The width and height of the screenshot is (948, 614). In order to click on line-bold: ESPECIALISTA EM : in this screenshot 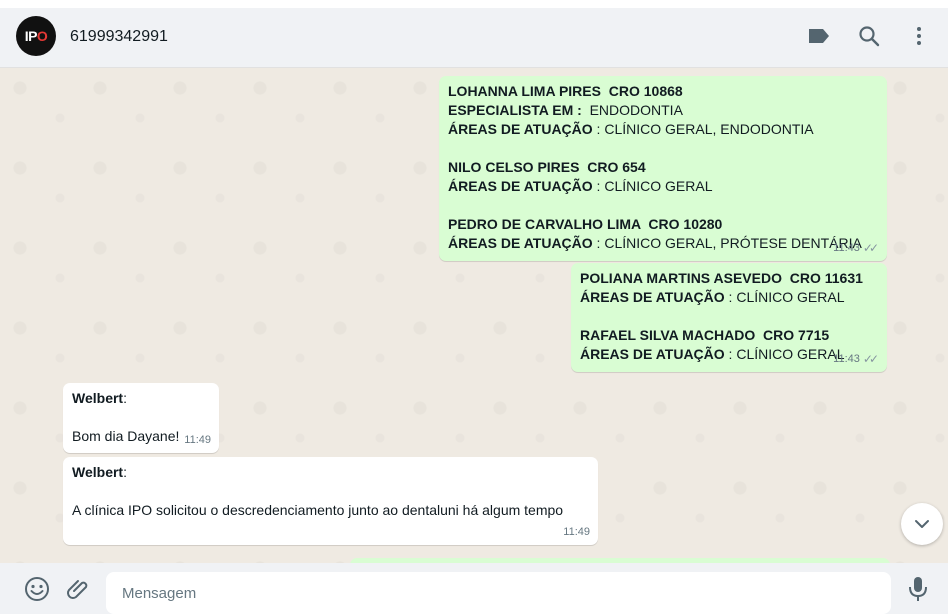, I will do `click(515, 110)`.